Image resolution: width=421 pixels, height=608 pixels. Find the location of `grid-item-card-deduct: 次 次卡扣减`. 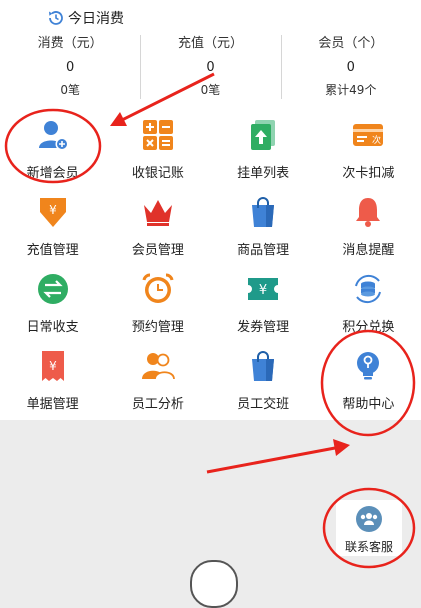

grid-item-card-deduct: 次 次卡扣减 is located at coordinates (368, 150).